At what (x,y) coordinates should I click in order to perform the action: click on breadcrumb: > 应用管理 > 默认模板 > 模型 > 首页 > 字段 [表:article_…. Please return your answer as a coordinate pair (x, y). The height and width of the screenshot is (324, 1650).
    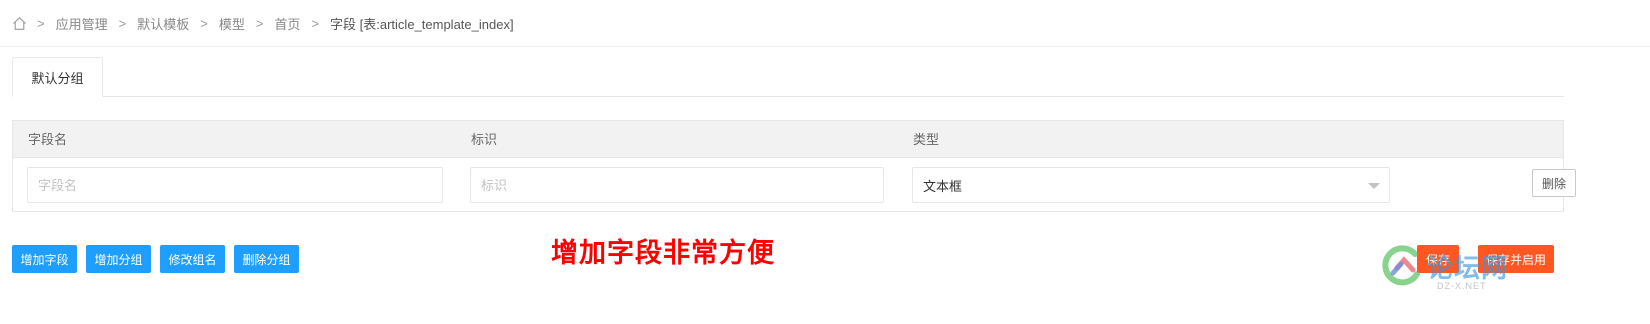
    Looking at the image, I should click on (268, 23).